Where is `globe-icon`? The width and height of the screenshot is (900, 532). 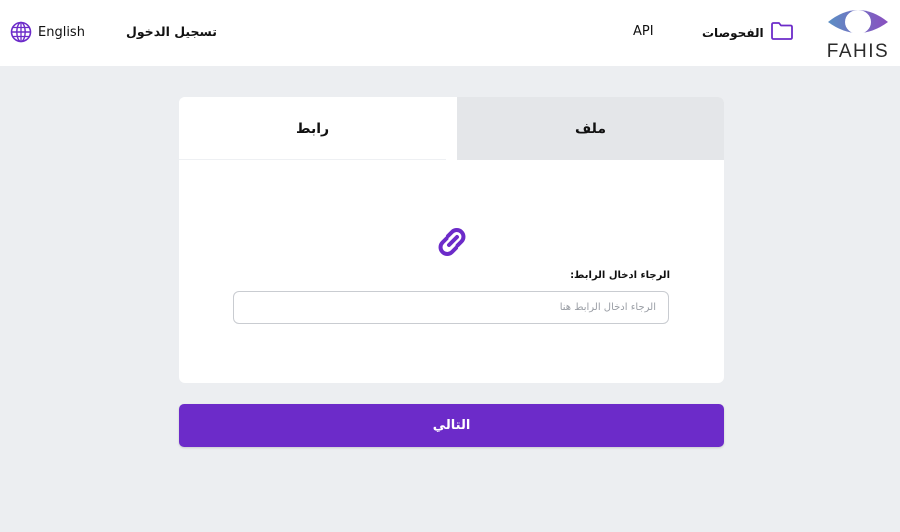 globe-icon is located at coordinates (21, 32).